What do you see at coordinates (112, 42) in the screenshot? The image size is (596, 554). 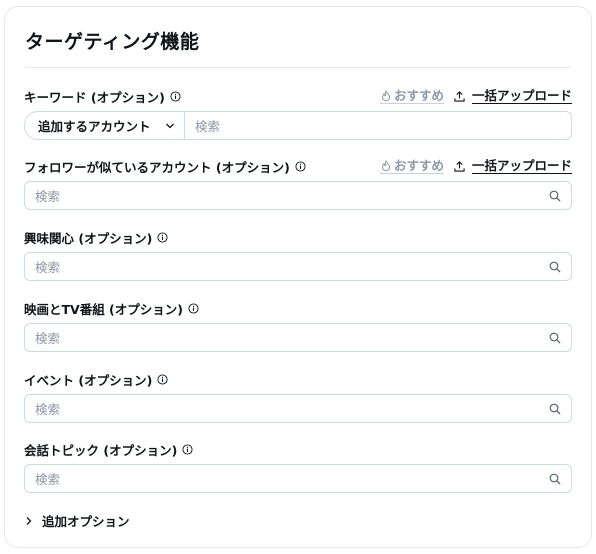 I see `section-title: ターゲティング機能` at bounding box center [112, 42].